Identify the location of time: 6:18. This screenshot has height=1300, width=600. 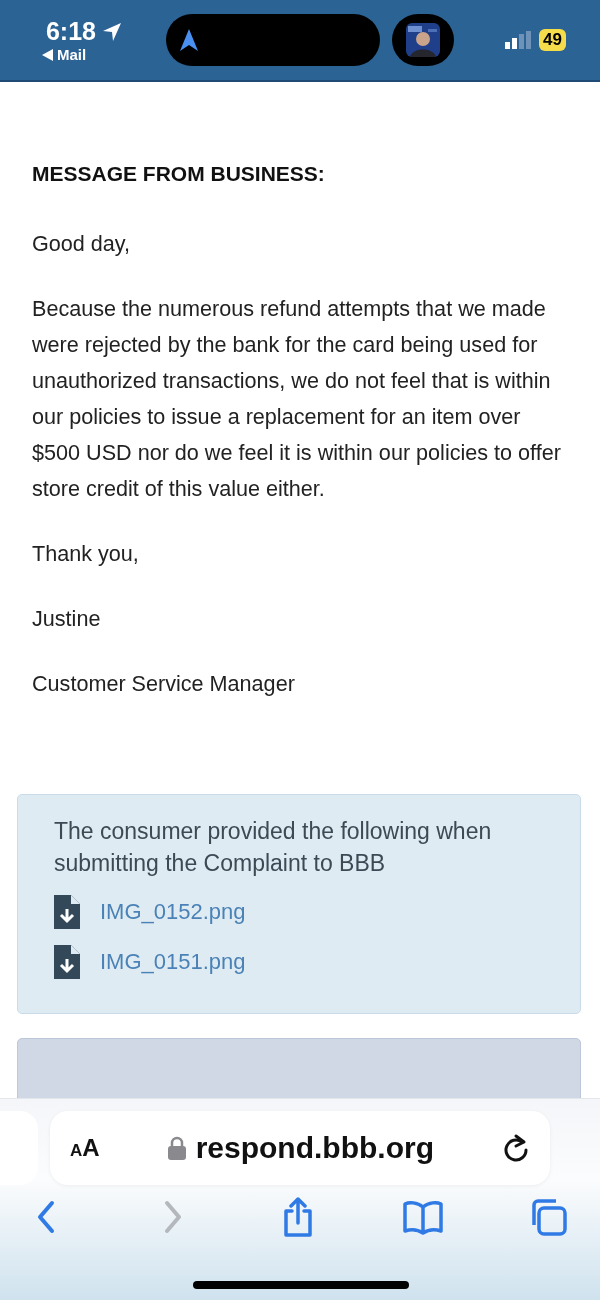
(70, 31).